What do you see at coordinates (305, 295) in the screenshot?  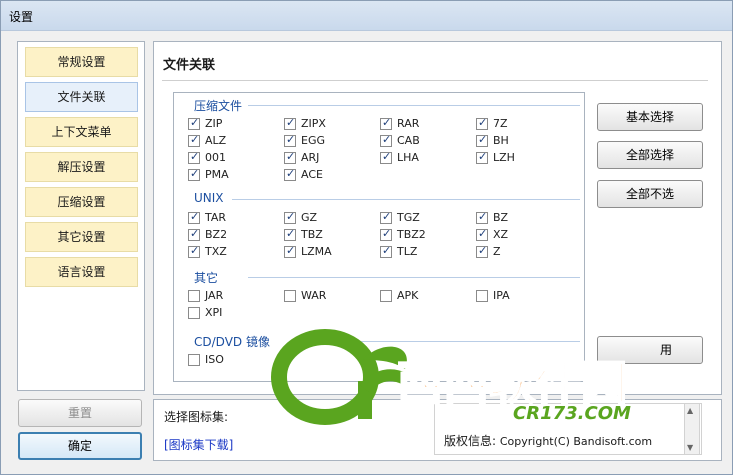 I see `extension-checkbox: WAR` at bounding box center [305, 295].